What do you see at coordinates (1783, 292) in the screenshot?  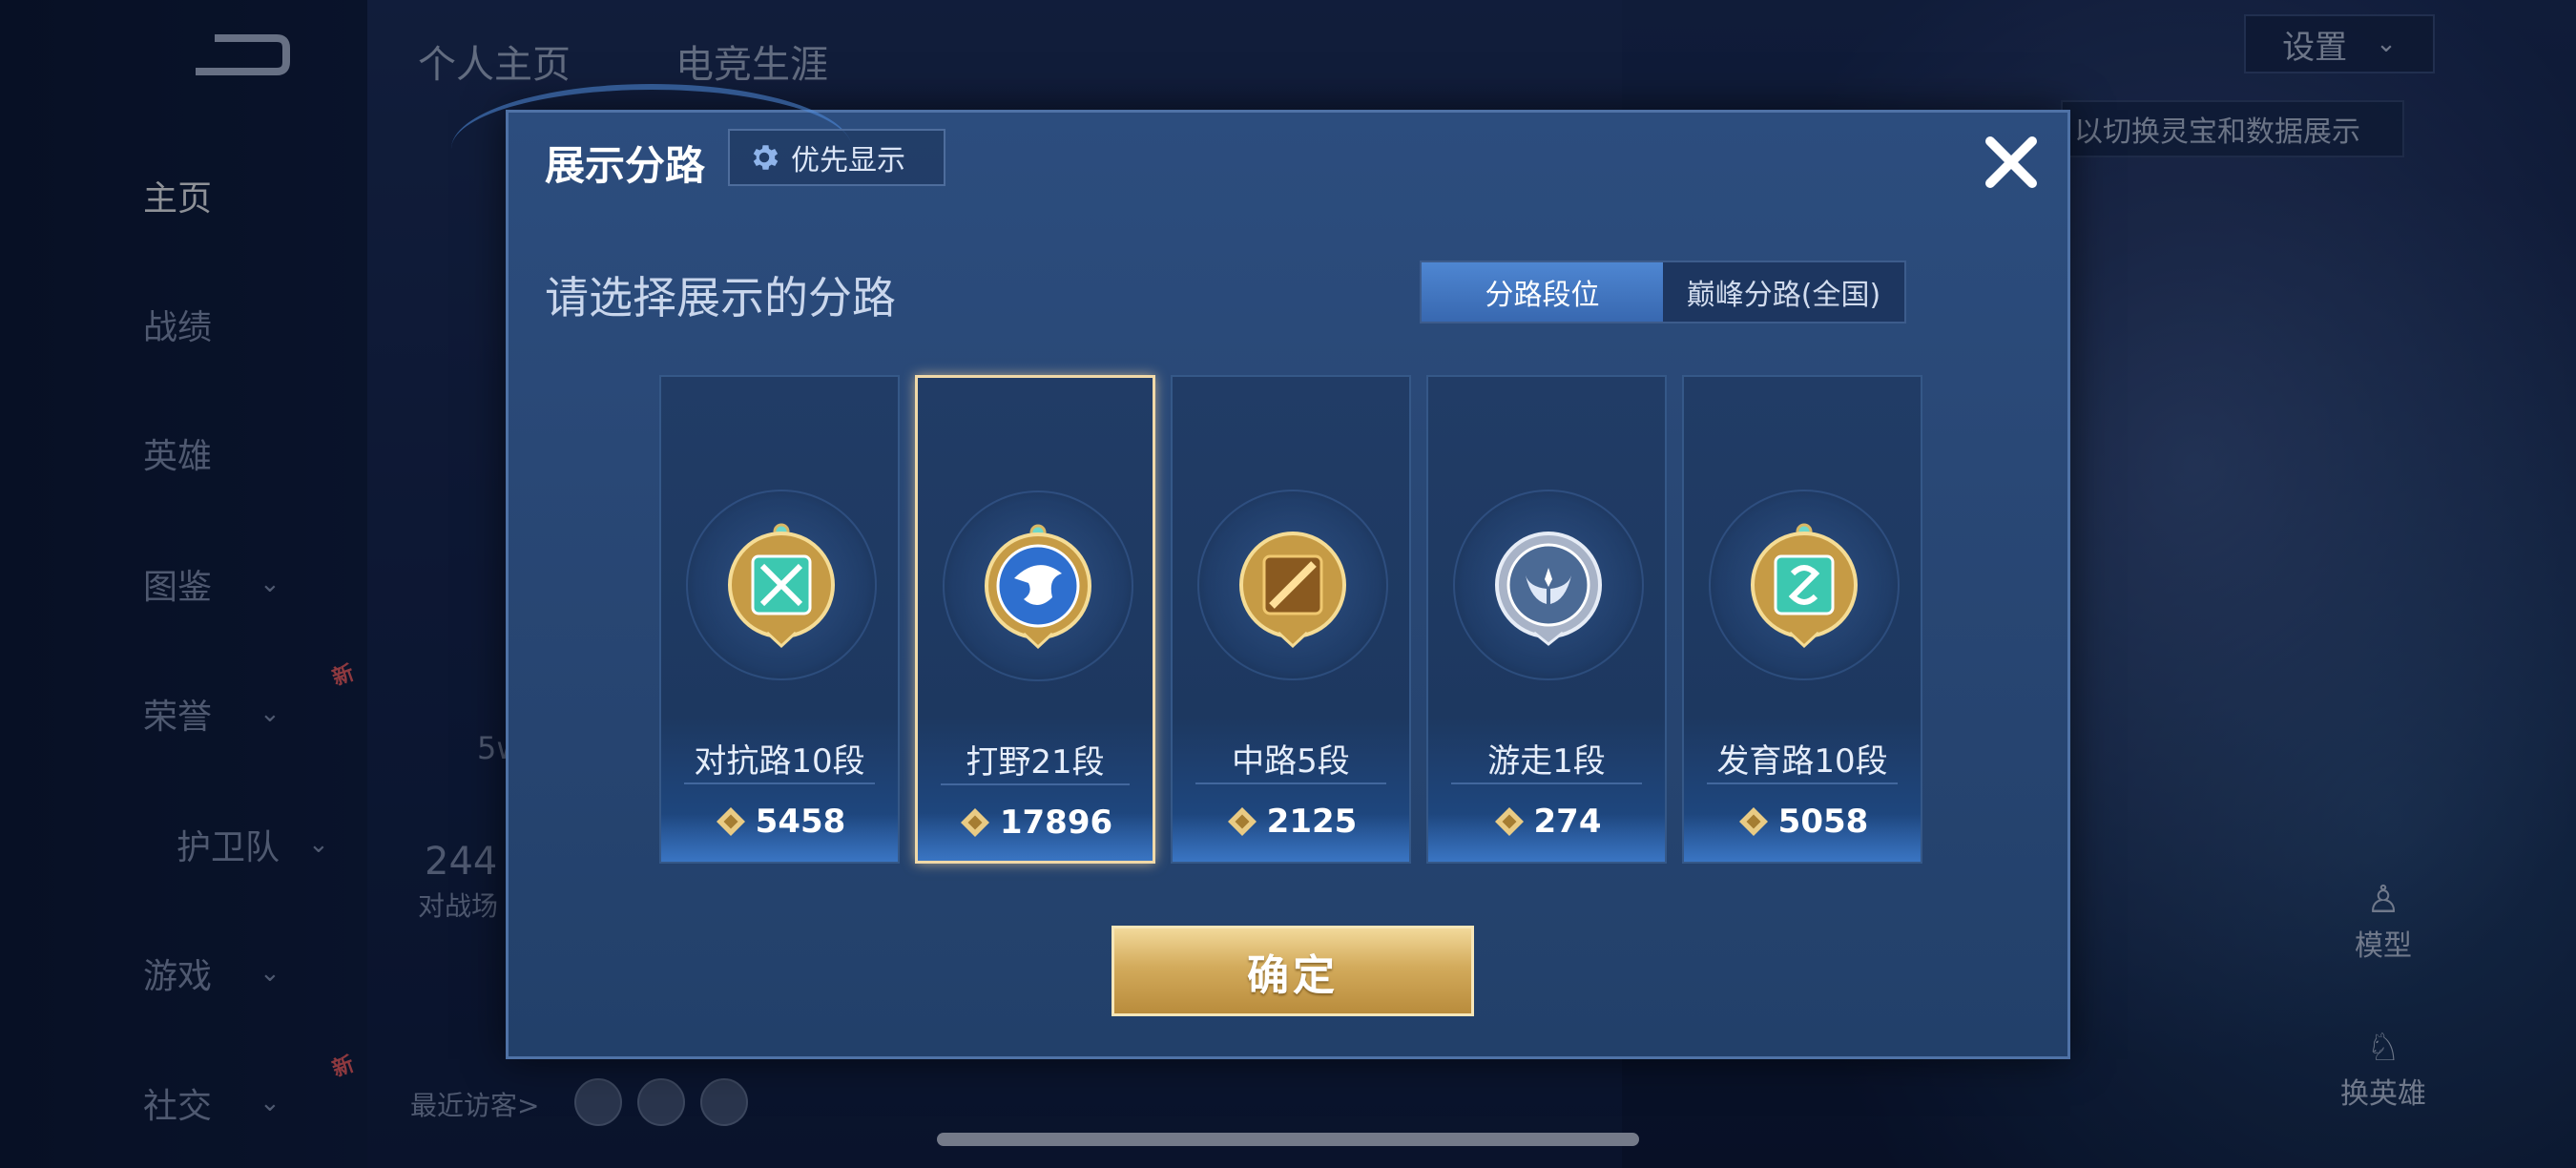 I see `tab-peak-lane: 巅峰分路(全国)` at bounding box center [1783, 292].